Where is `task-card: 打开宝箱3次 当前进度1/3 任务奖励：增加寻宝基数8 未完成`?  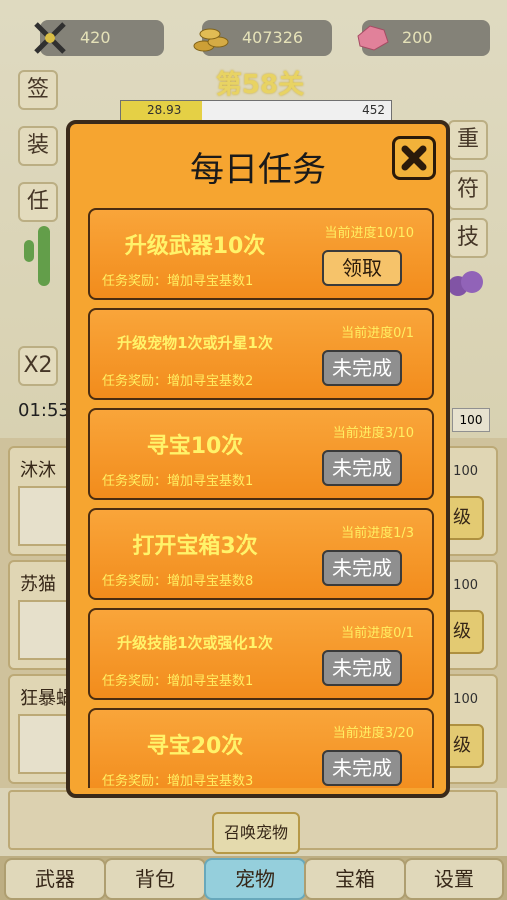
task-card: 打开宝箱3次 当前进度1/3 任务奖励：增加寻宝基数8 未完成 is located at coordinates (261, 554).